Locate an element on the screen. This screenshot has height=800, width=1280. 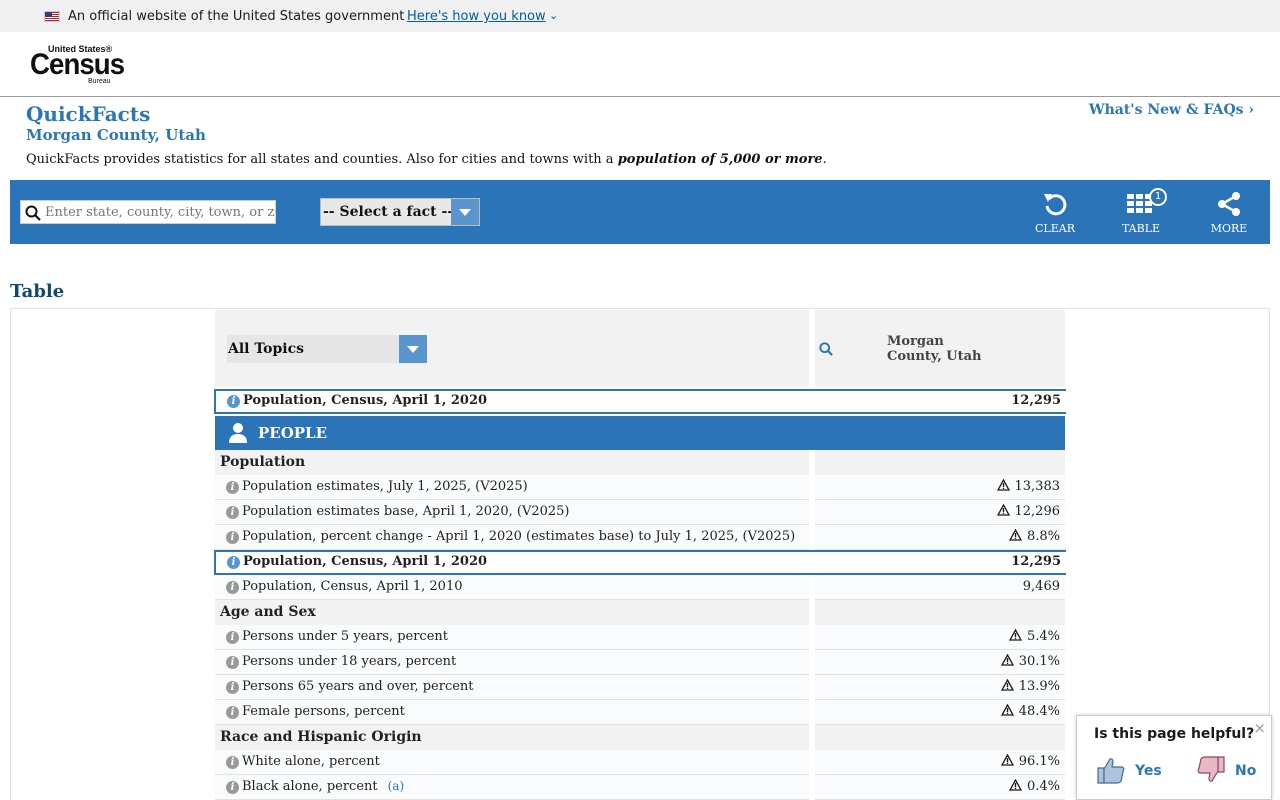
row-label: Persons under 18 years, percent is located at coordinates (349, 661).